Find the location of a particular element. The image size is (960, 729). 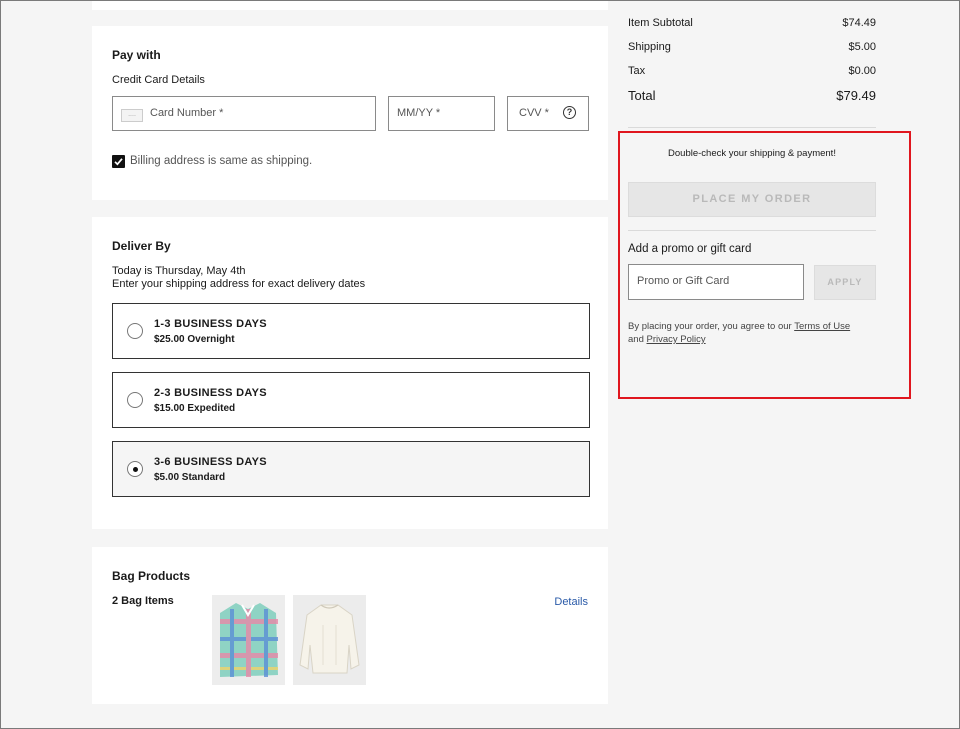

plaid-shirt-icon is located at coordinates (248, 640).